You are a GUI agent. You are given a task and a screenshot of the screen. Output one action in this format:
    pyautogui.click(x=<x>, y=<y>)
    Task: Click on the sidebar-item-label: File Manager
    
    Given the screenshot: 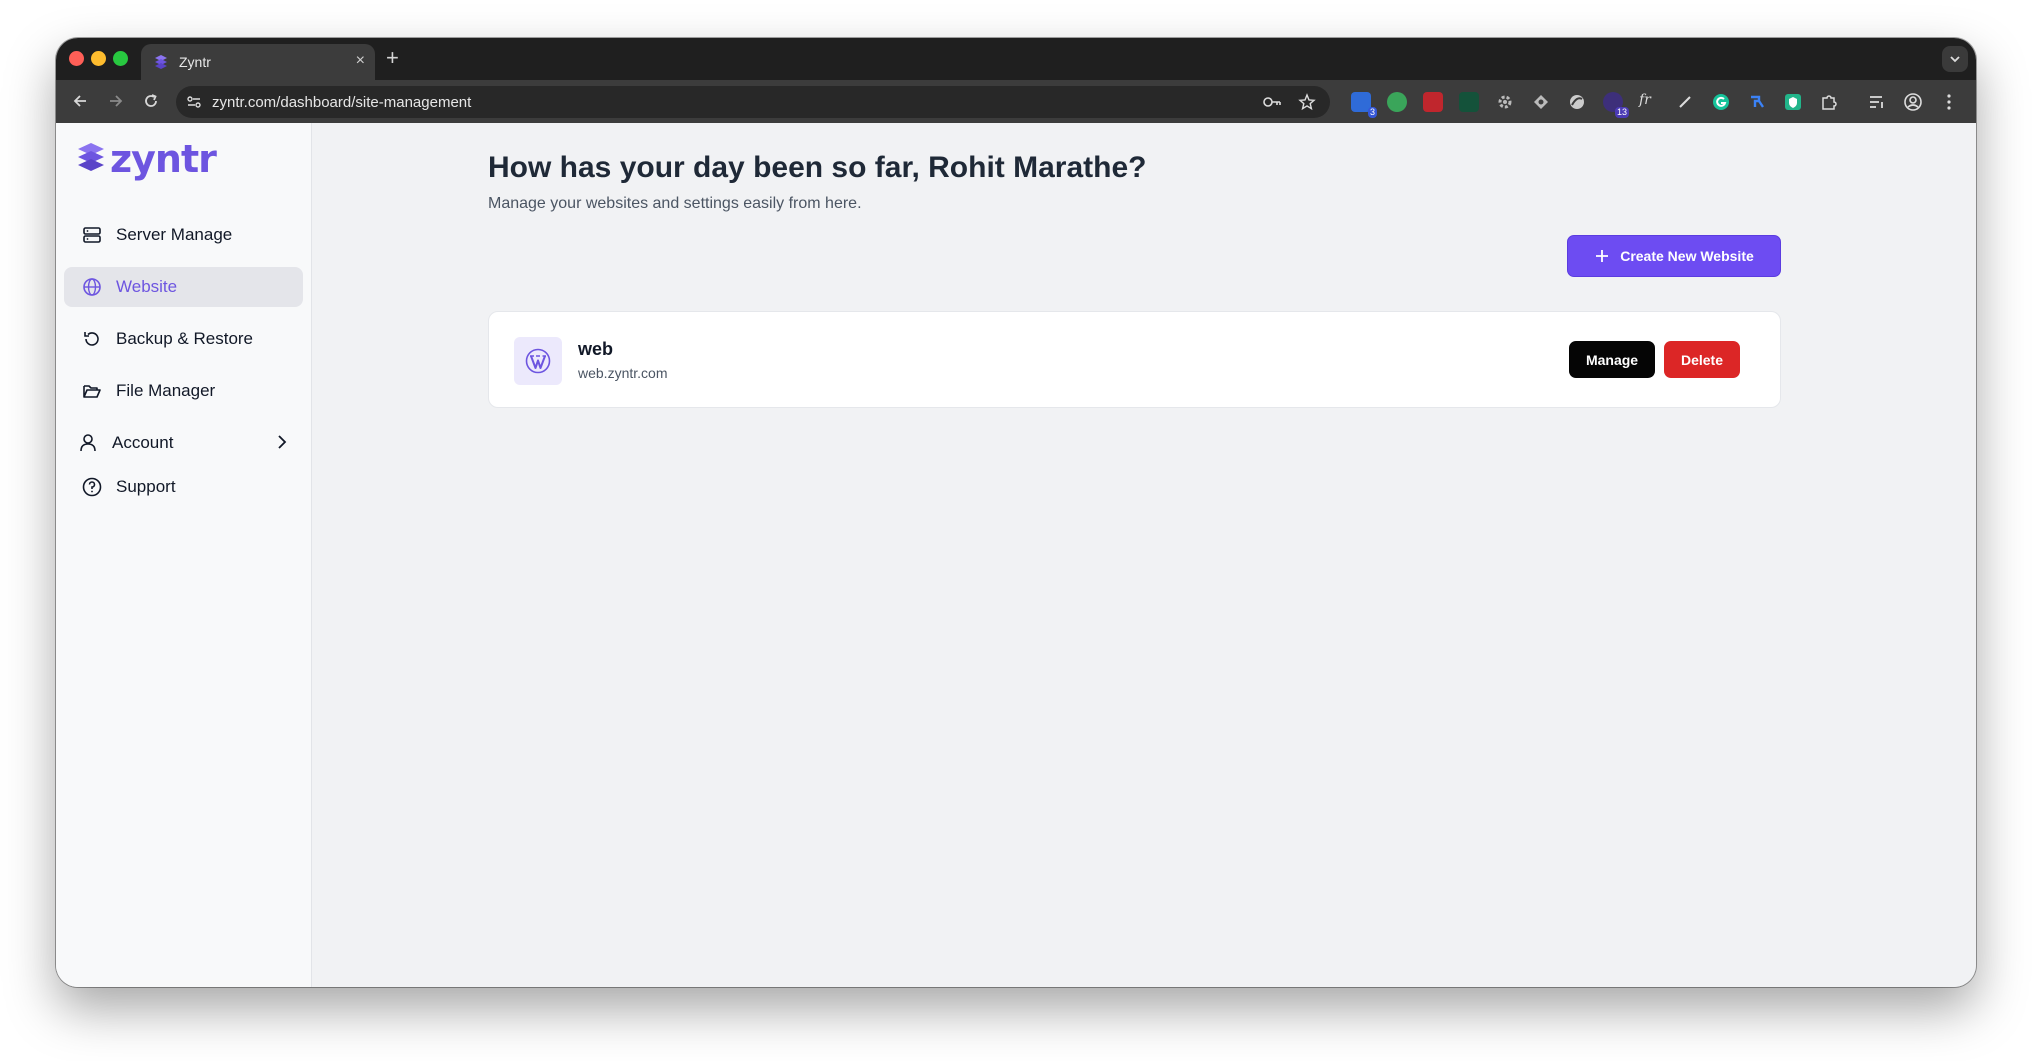 What is the action you would take?
    pyautogui.click(x=166, y=390)
    